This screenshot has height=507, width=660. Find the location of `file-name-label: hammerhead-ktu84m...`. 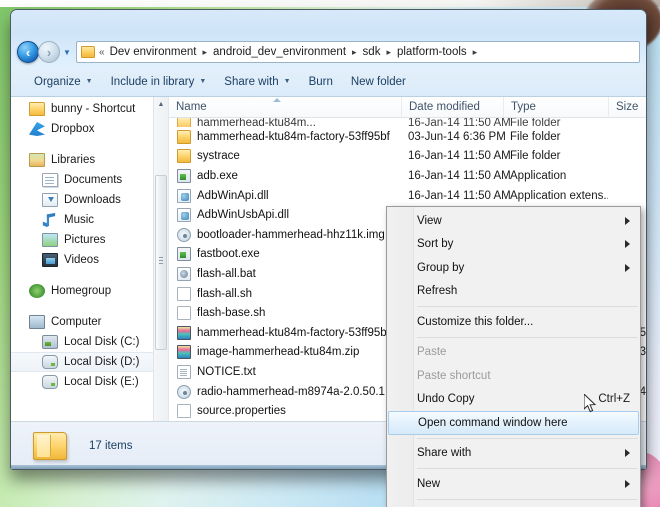

file-name-label: hammerhead-ktu84m... is located at coordinates (256, 122).